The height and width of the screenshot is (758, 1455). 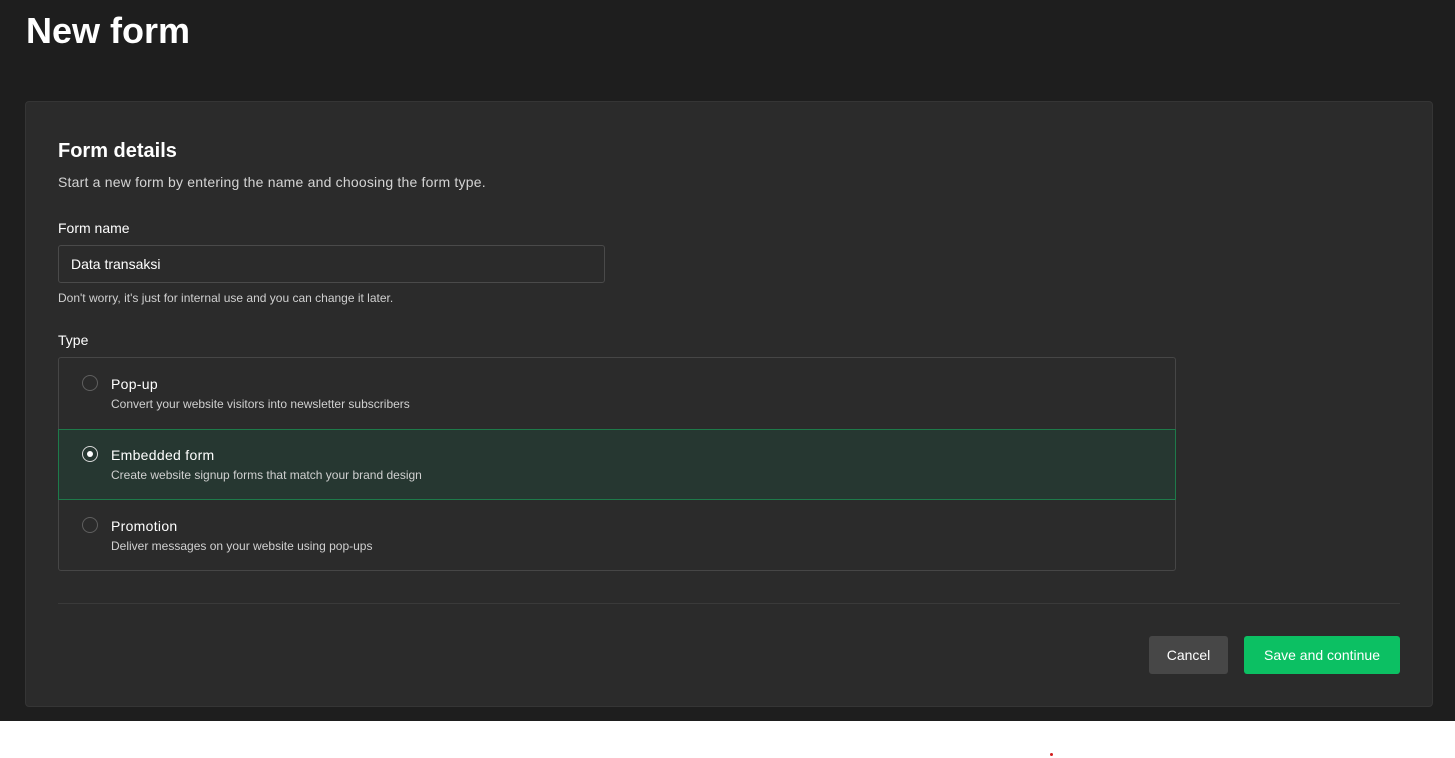 I want to click on type-option-title: Embedded form, so click(x=163, y=455).